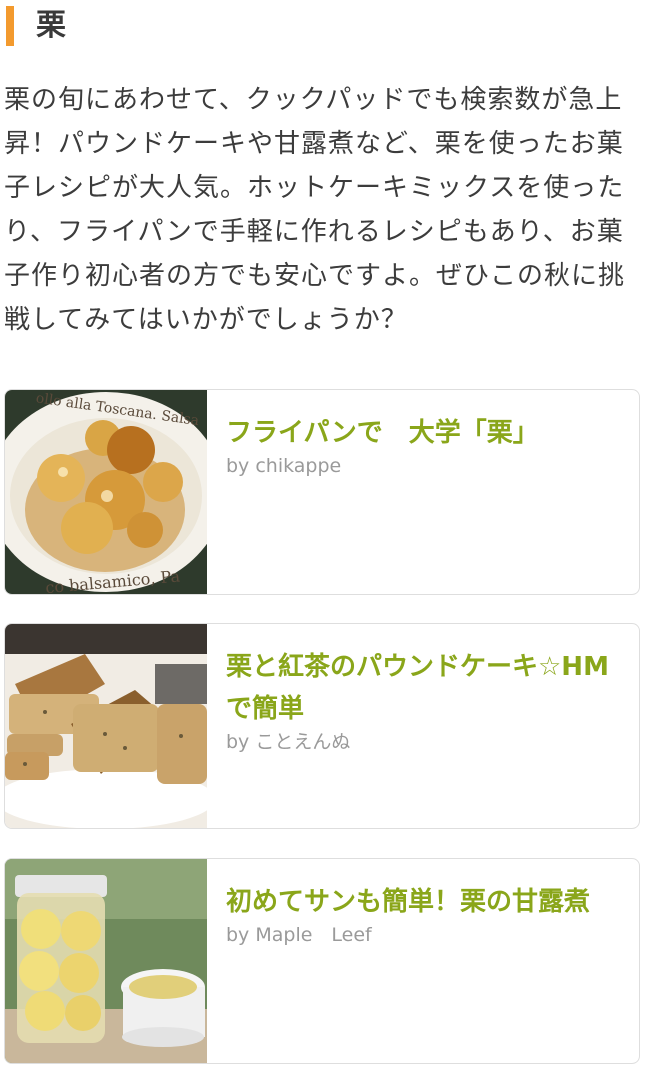 This screenshot has height=1082, width=650. I want to click on recipe-author-2: by ことえんぬ, so click(288, 742).